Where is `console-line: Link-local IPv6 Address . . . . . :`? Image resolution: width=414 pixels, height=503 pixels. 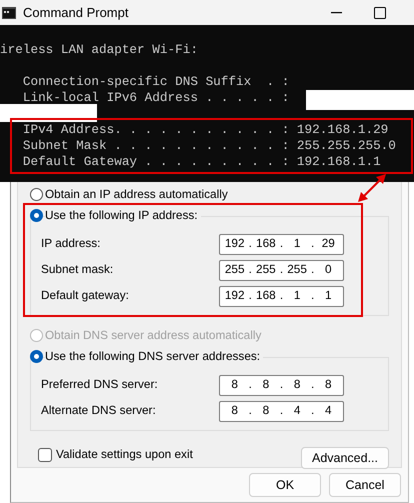 console-line: Link-local IPv6 Address . . . . . : is located at coordinates (156, 98).